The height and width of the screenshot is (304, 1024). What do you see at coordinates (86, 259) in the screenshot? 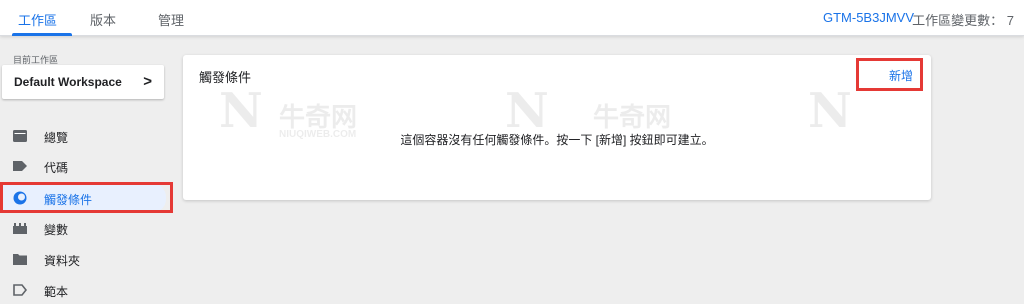
I see `sidebar-item-folders: 資料夾` at bounding box center [86, 259].